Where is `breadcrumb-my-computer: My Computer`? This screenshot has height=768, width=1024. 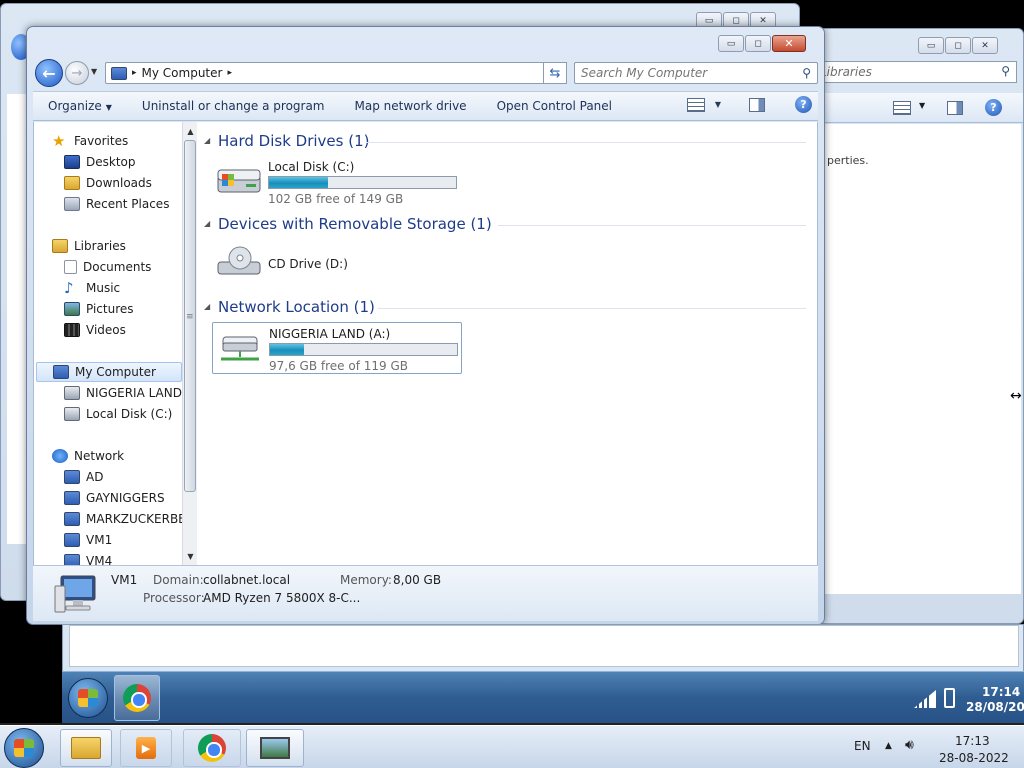 breadcrumb-my-computer: My Computer is located at coordinates (182, 73).